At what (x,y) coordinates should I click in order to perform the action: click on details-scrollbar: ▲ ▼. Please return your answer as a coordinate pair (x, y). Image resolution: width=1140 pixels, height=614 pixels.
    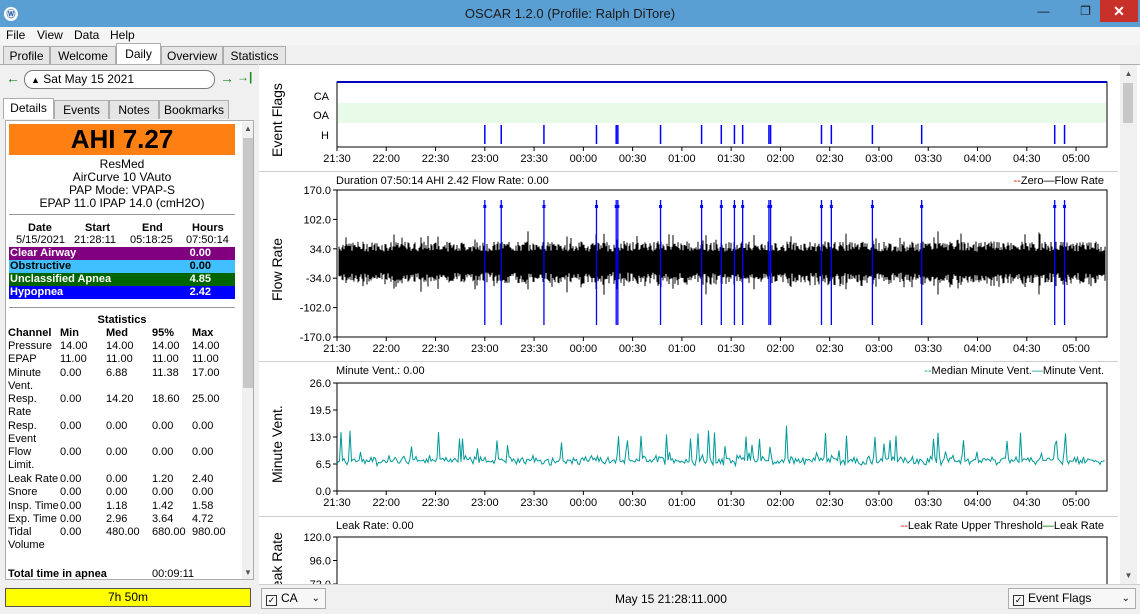
    Looking at the image, I should click on (247, 350).